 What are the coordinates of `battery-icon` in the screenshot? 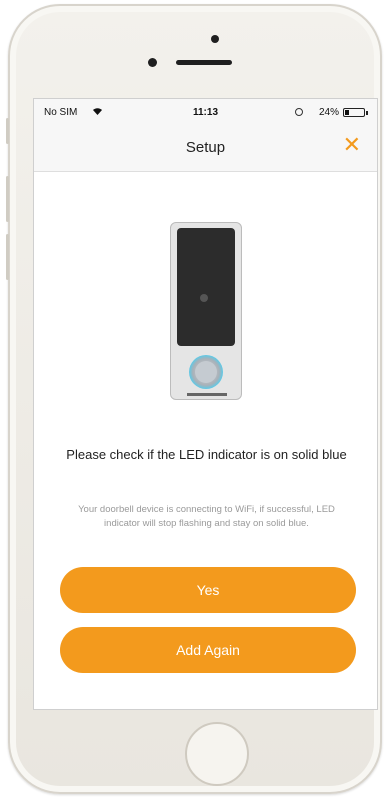 It's located at (354, 112).